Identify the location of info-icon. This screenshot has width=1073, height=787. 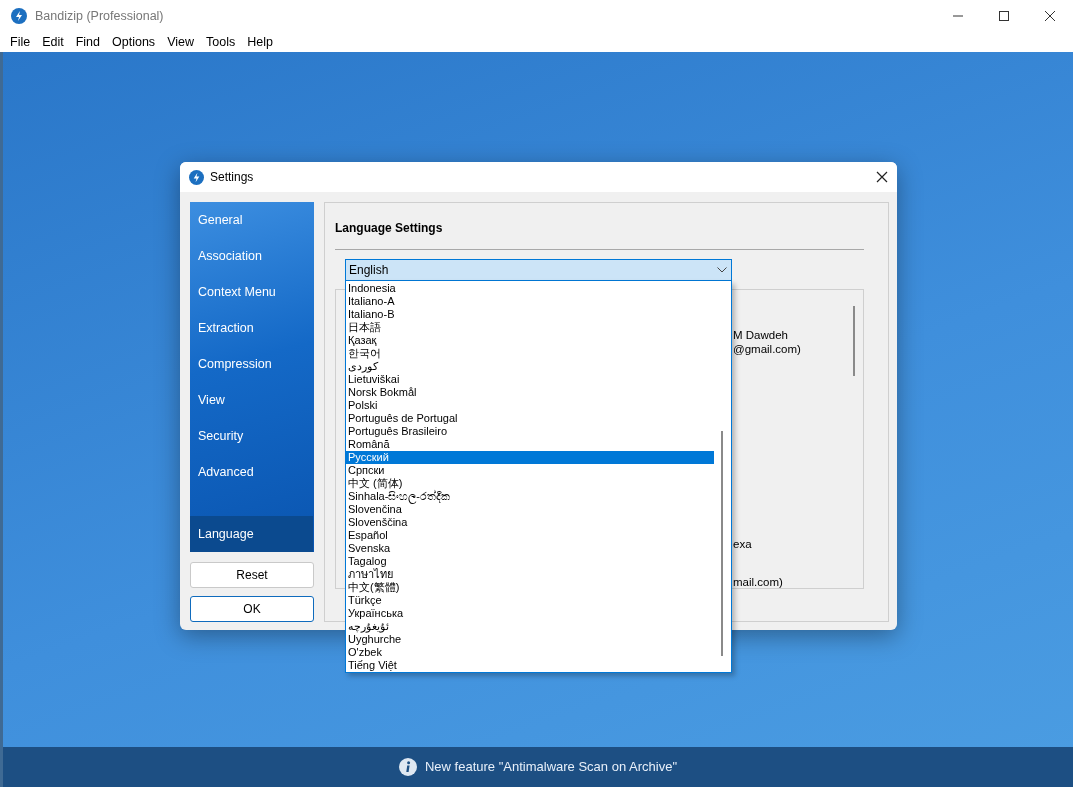
(408, 767).